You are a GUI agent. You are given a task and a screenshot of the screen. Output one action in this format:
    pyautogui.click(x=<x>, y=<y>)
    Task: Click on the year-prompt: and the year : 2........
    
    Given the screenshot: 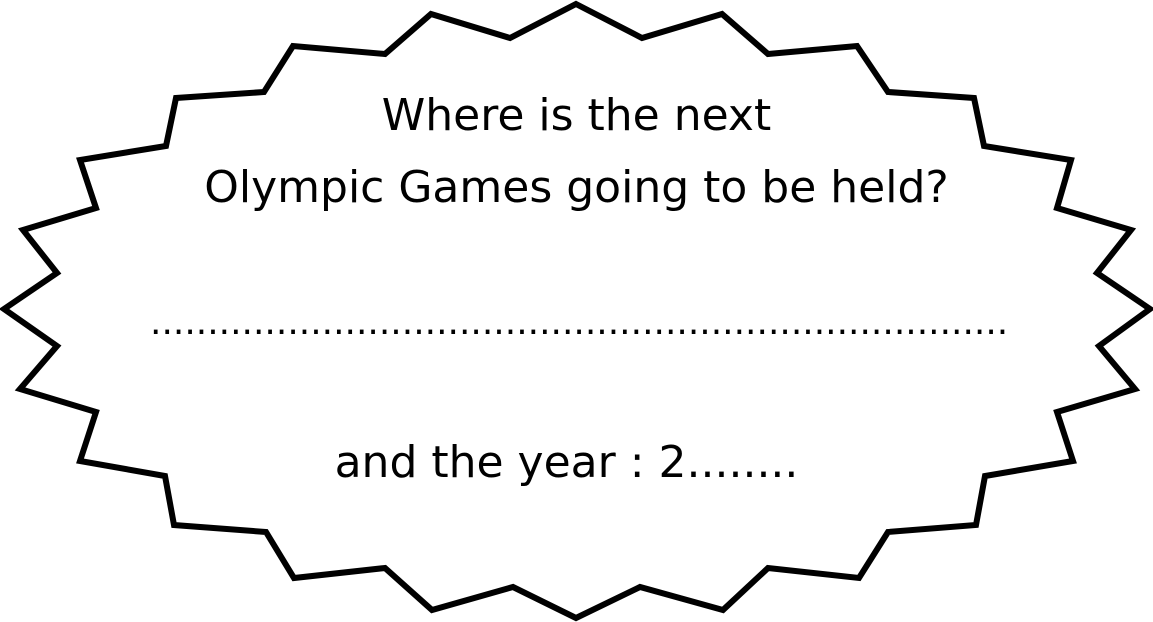 What is the action you would take?
    pyautogui.click(x=567, y=463)
    